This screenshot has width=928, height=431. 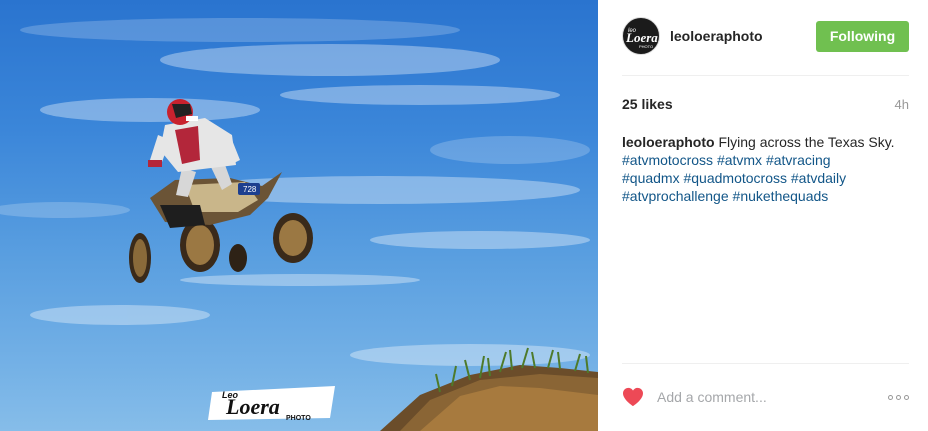 What do you see at coordinates (252, 406) in the screenshot?
I see `watermark-main-text: Loera` at bounding box center [252, 406].